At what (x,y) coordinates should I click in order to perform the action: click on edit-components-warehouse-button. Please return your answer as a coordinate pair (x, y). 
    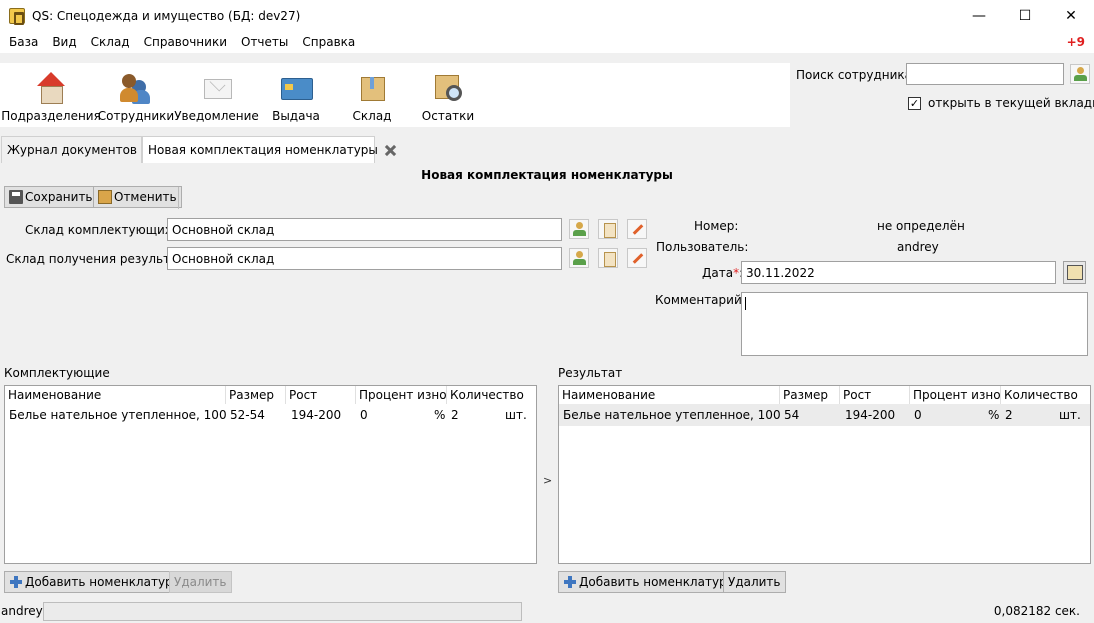
    Looking at the image, I should click on (637, 229).